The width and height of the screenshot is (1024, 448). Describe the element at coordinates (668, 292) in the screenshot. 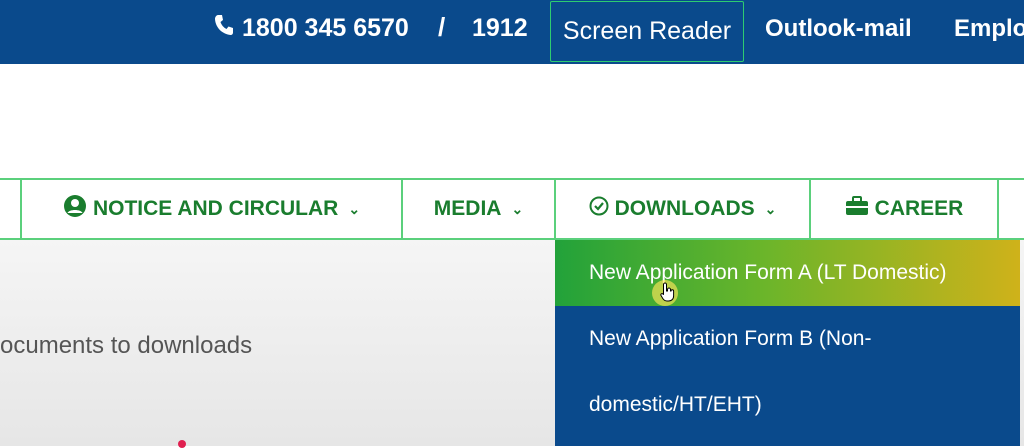

I see `hand-cursor-icon` at that location.